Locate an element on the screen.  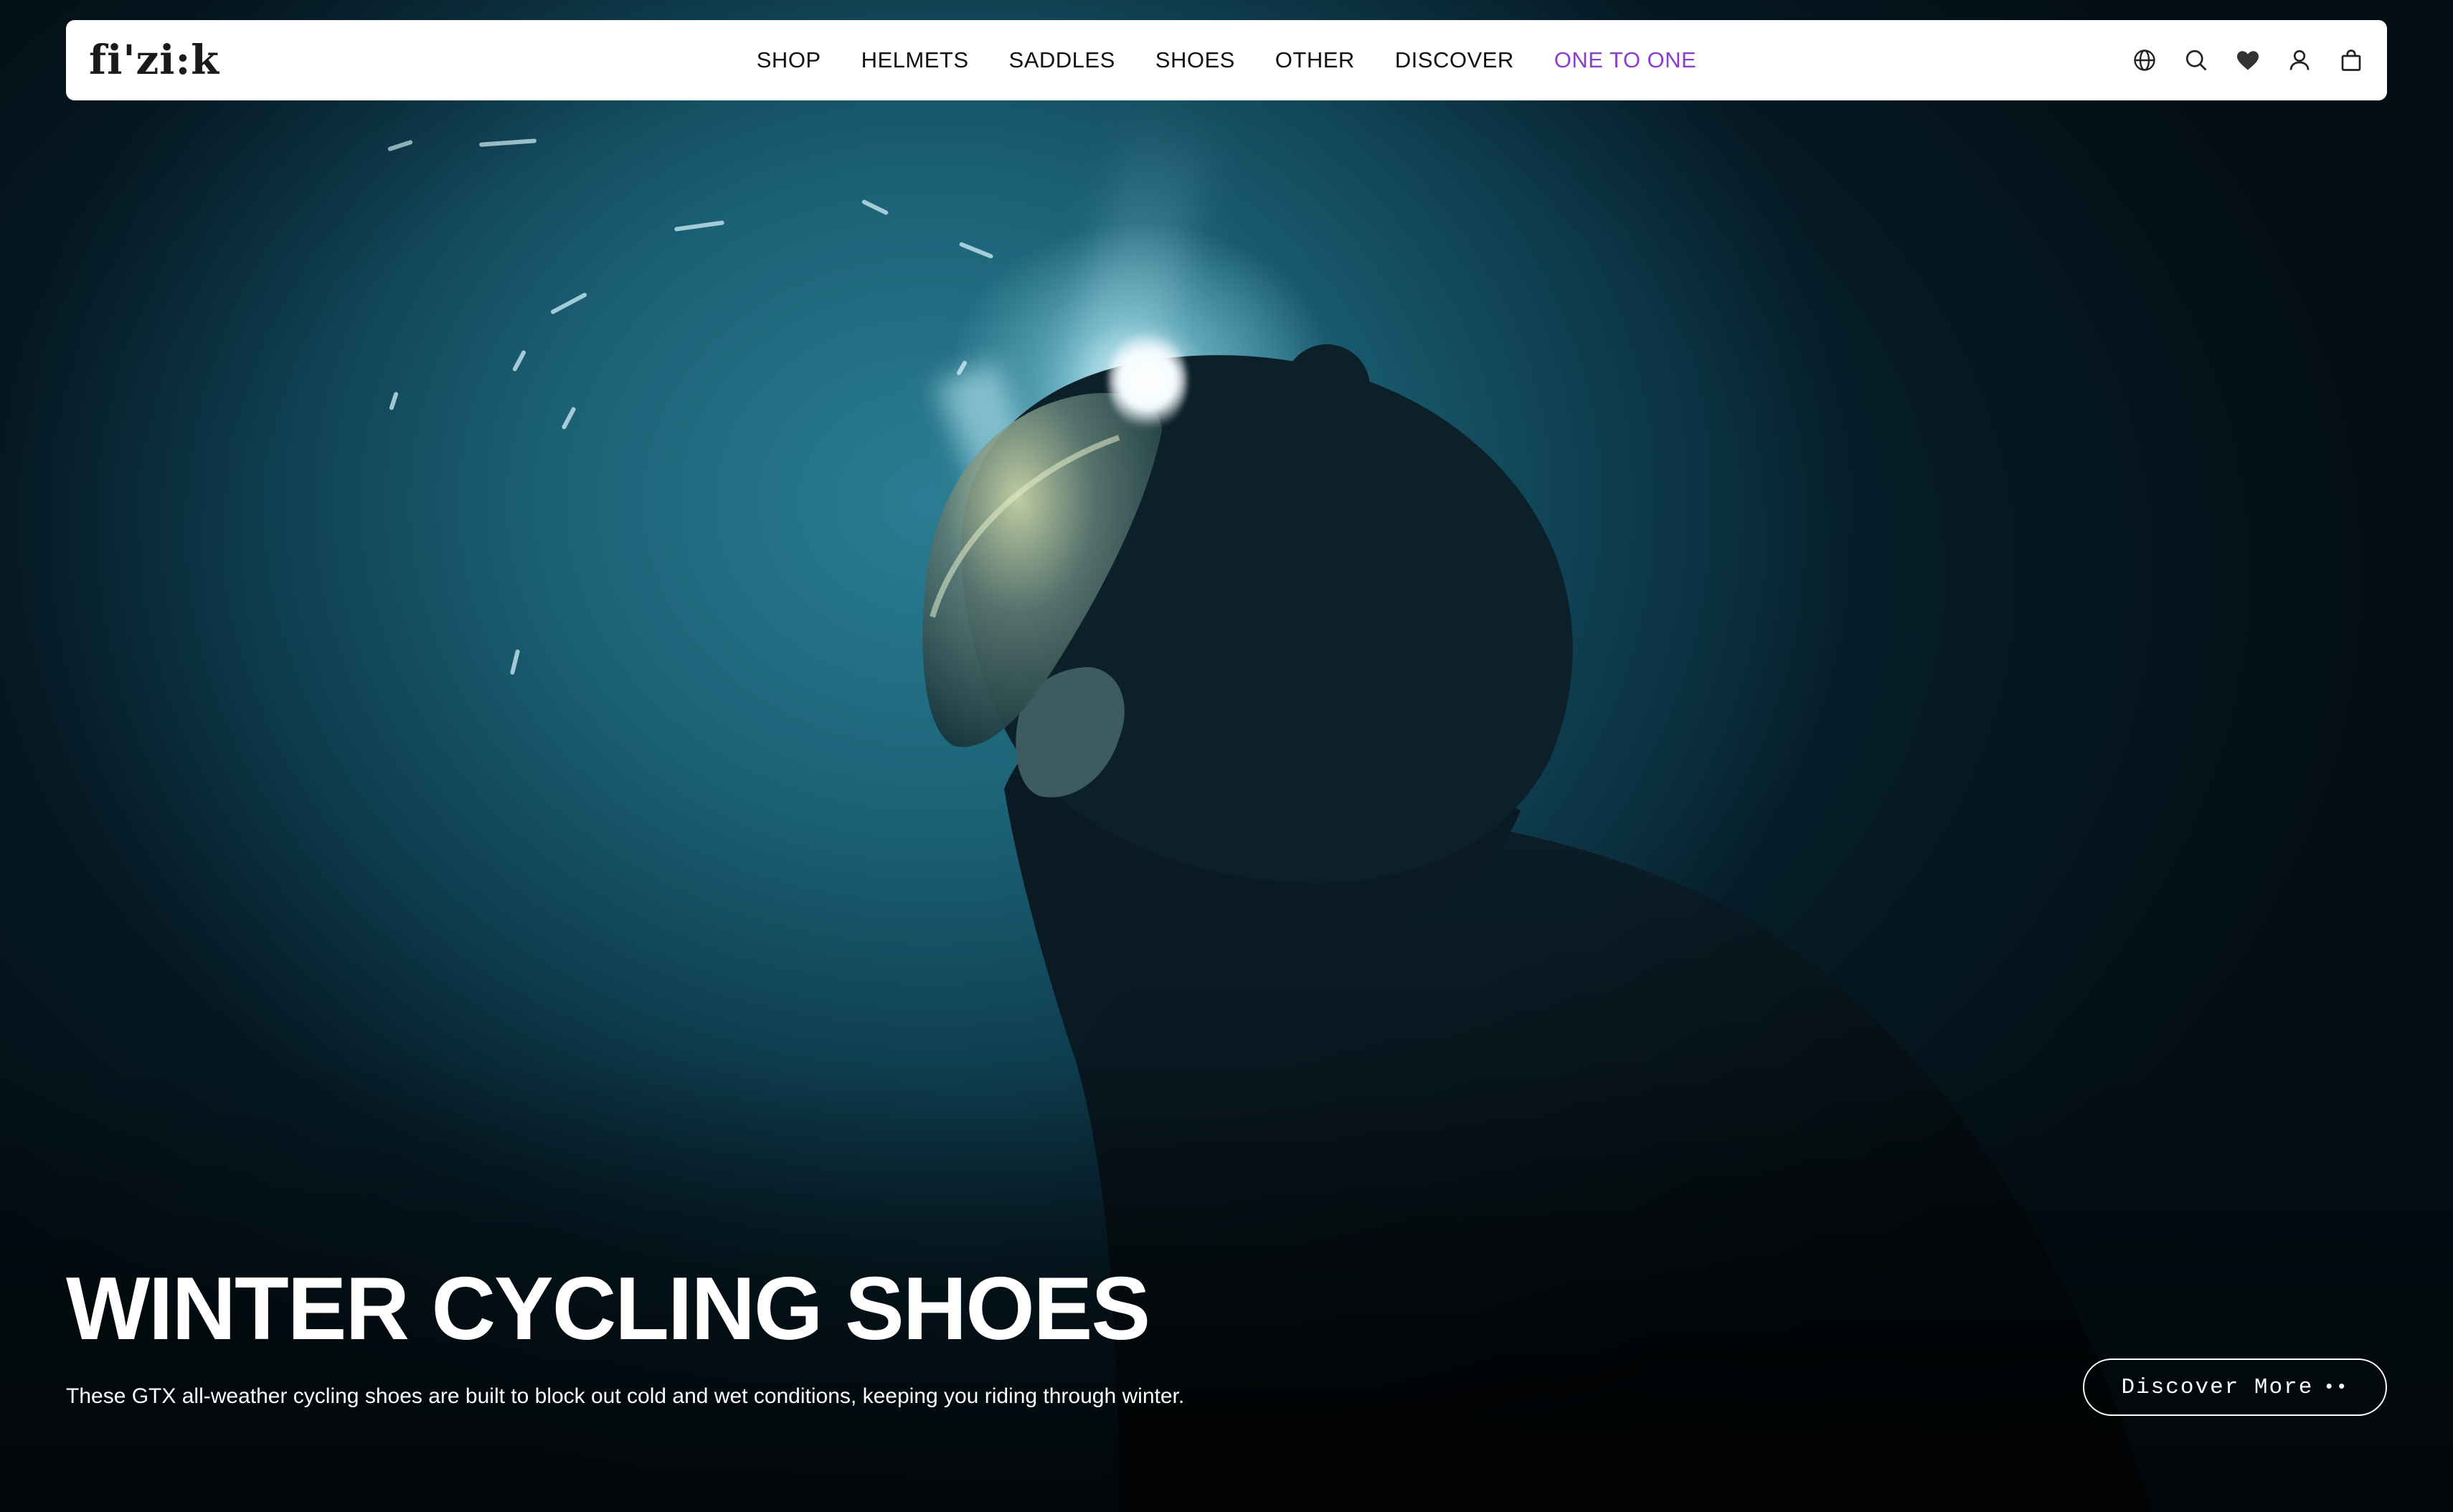
heart-icon is located at coordinates (2248, 60).